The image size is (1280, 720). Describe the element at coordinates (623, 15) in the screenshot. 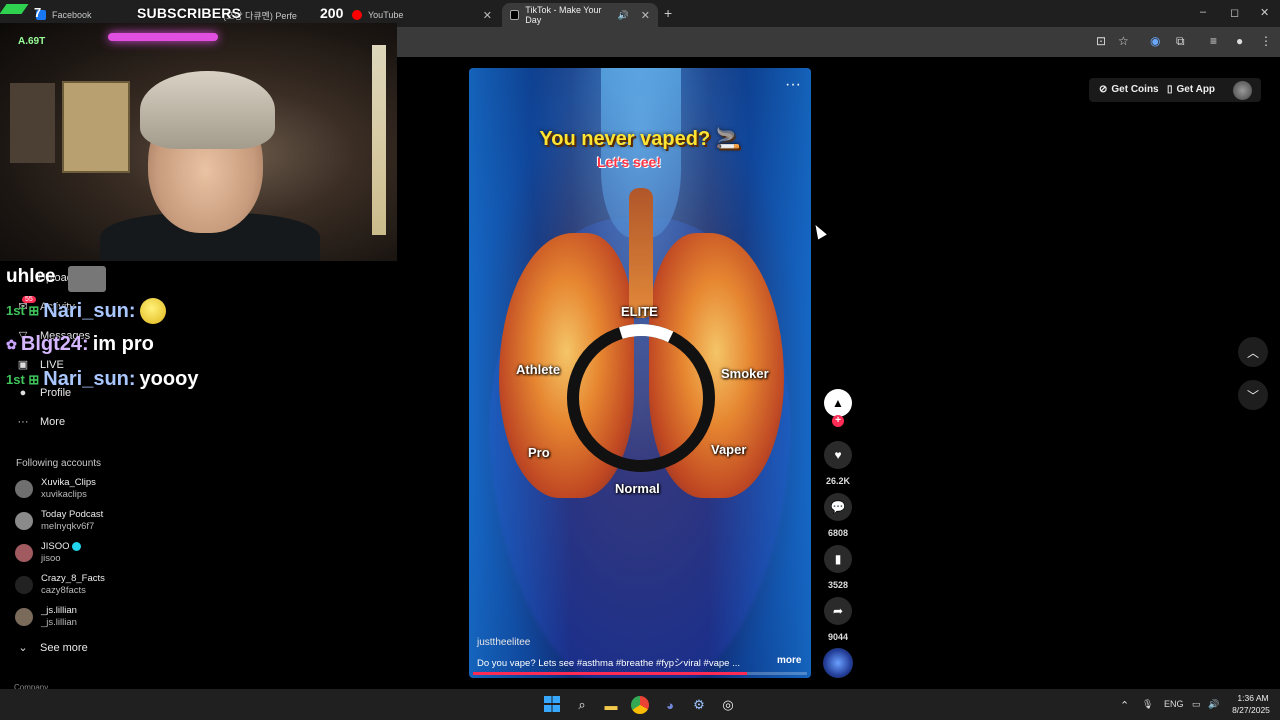

I see `speaker-icon: 🔊` at that location.